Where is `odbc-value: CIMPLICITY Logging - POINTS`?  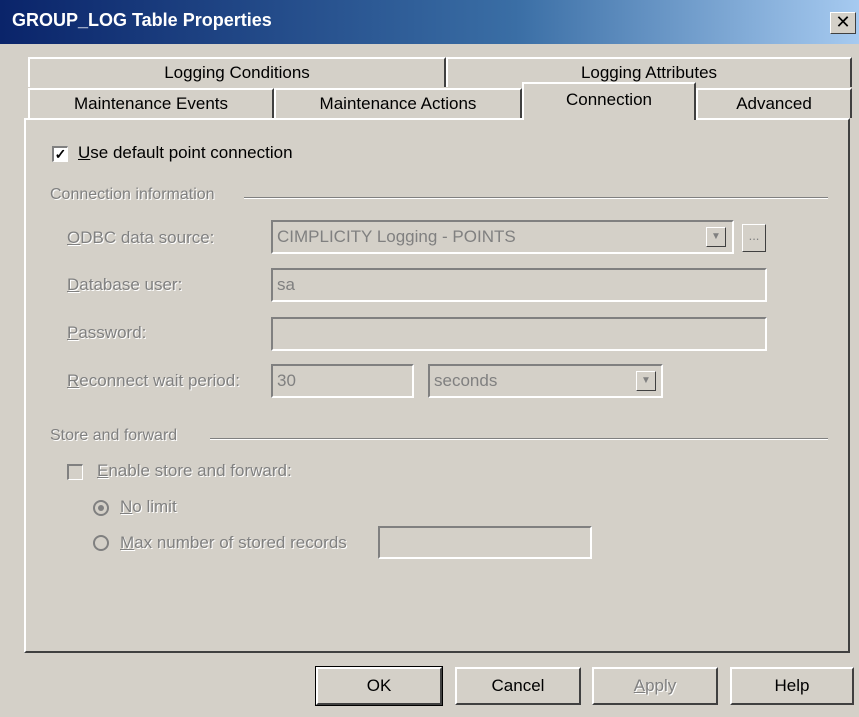 odbc-value: CIMPLICITY Logging - POINTS is located at coordinates (396, 236).